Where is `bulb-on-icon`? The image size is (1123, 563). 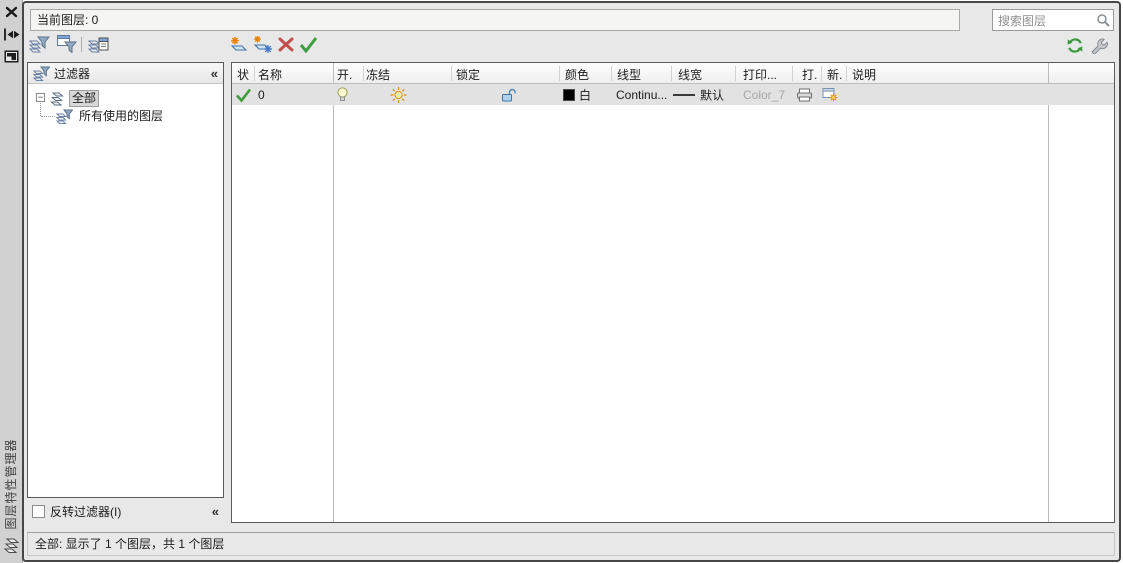 bulb-on-icon is located at coordinates (342, 94).